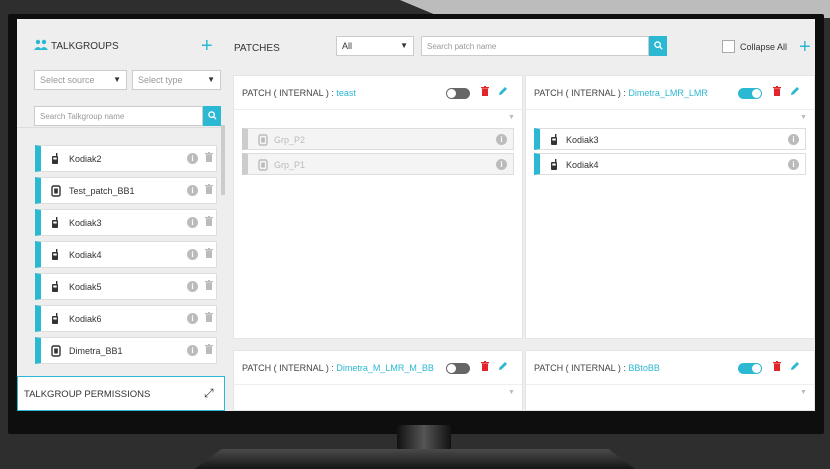 The width and height of the screenshot is (830, 469). I want to click on talkgroup-item: Test_patch_BB1 i, so click(126, 190).